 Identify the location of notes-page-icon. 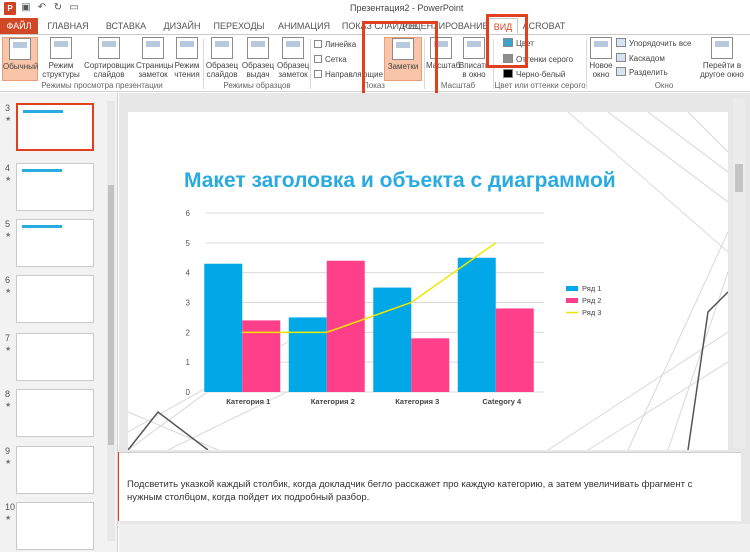
(153, 48).